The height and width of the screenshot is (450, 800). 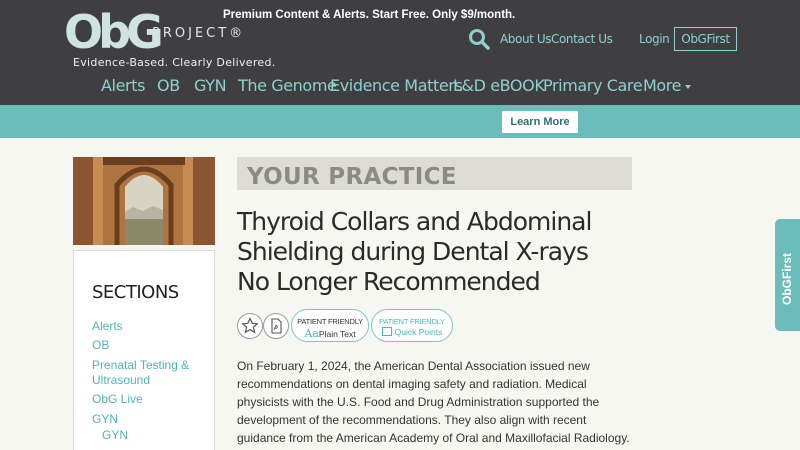 I want to click on nav-alerts: Alerts, so click(x=123, y=85).